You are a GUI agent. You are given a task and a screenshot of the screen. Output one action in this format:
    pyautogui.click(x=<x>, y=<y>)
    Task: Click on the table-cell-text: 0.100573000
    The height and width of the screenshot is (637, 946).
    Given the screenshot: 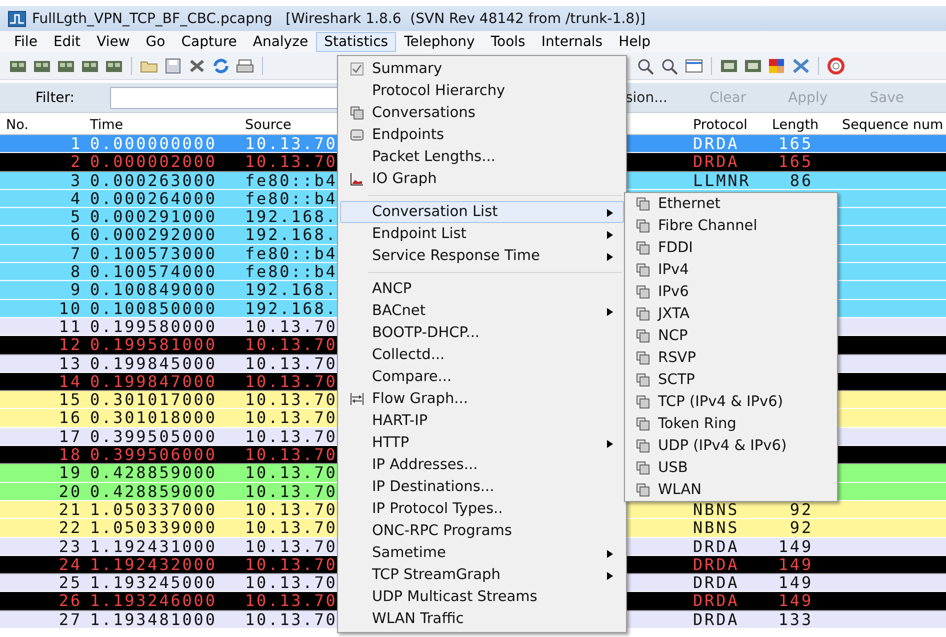 What is the action you would take?
    pyautogui.click(x=154, y=253)
    